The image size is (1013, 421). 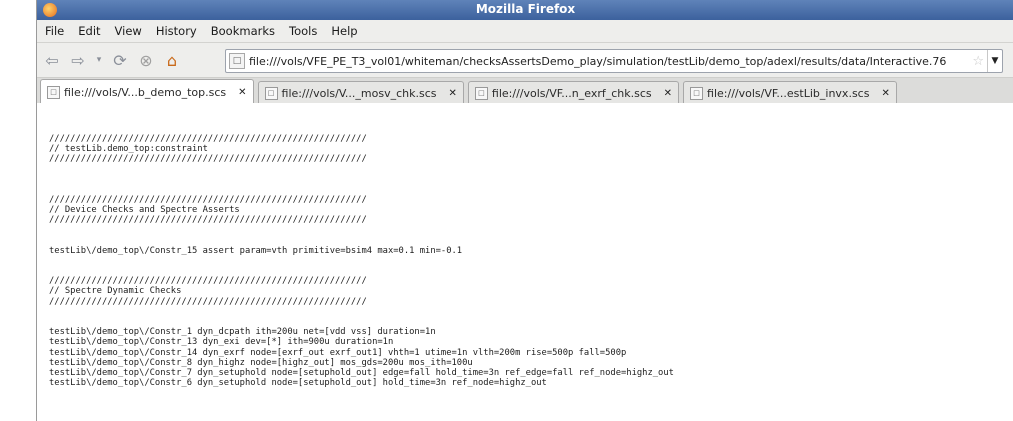 What do you see at coordinates (146, 60) in the screenshot?
I see `stop-icon: ⊗` at bounding box center [146, 60].